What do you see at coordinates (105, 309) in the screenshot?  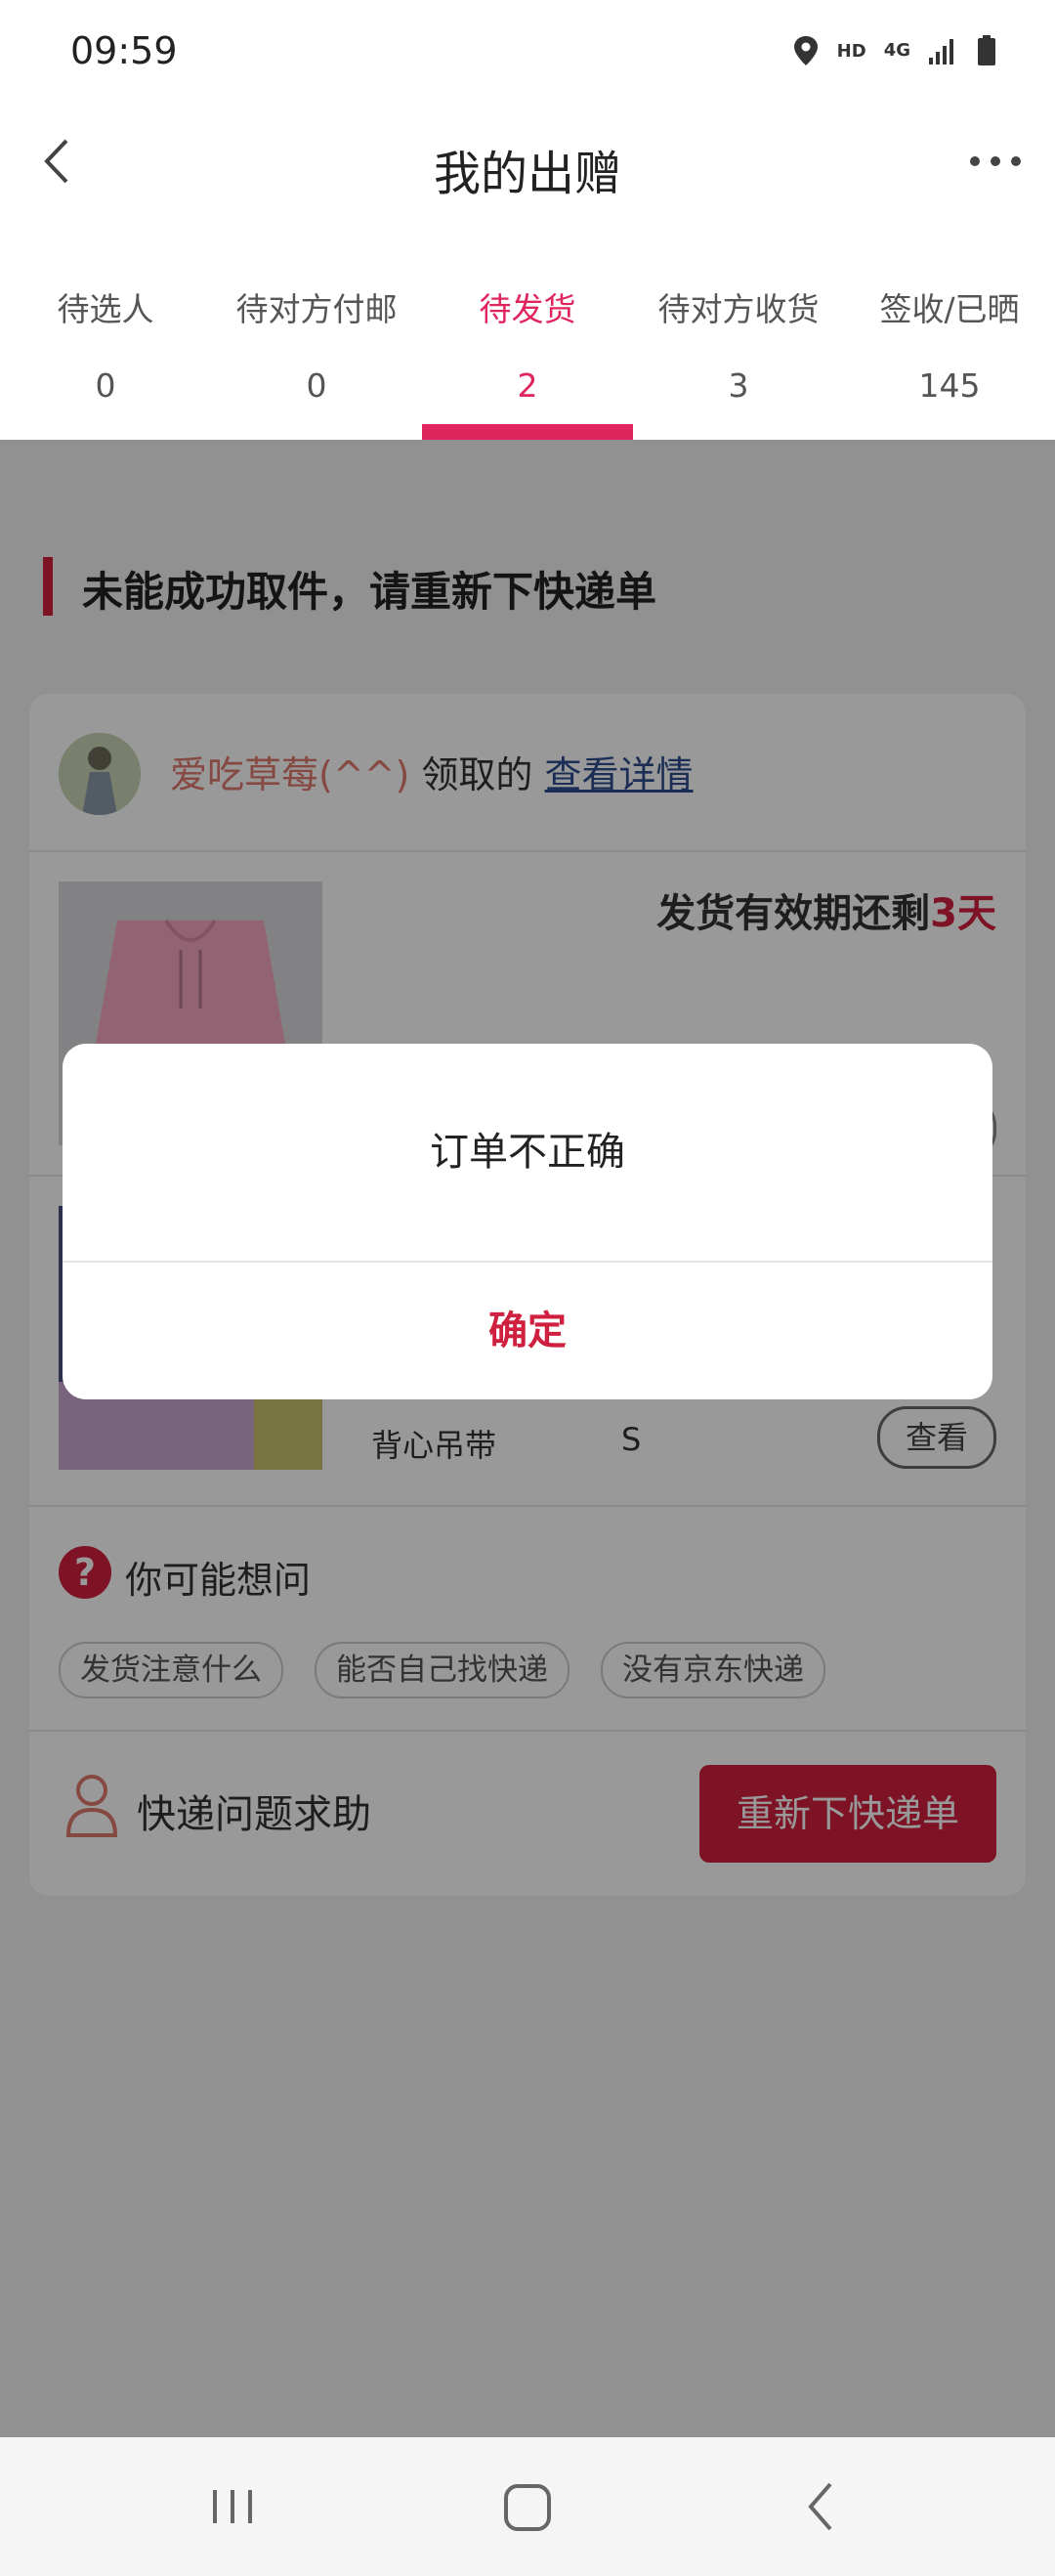 I see `tab-label: 待选人` at bounding box center [105, 309].